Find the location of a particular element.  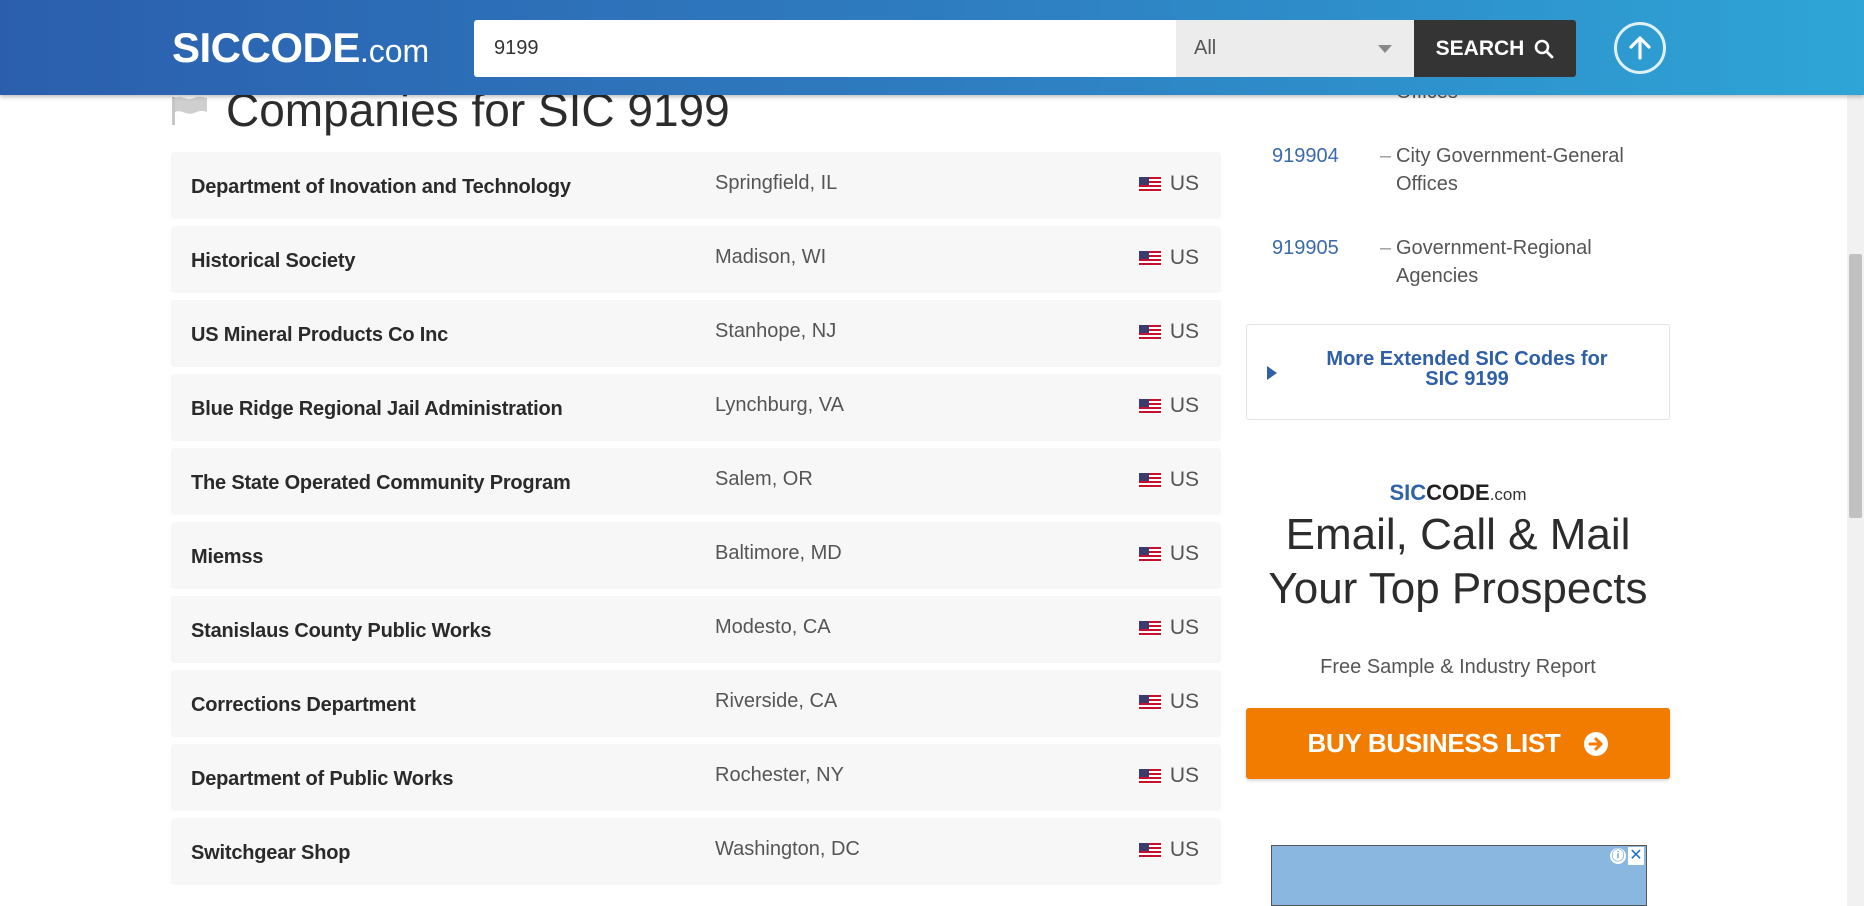

promo-logo: SICCODE.com is located at coordinates (1458, 493).